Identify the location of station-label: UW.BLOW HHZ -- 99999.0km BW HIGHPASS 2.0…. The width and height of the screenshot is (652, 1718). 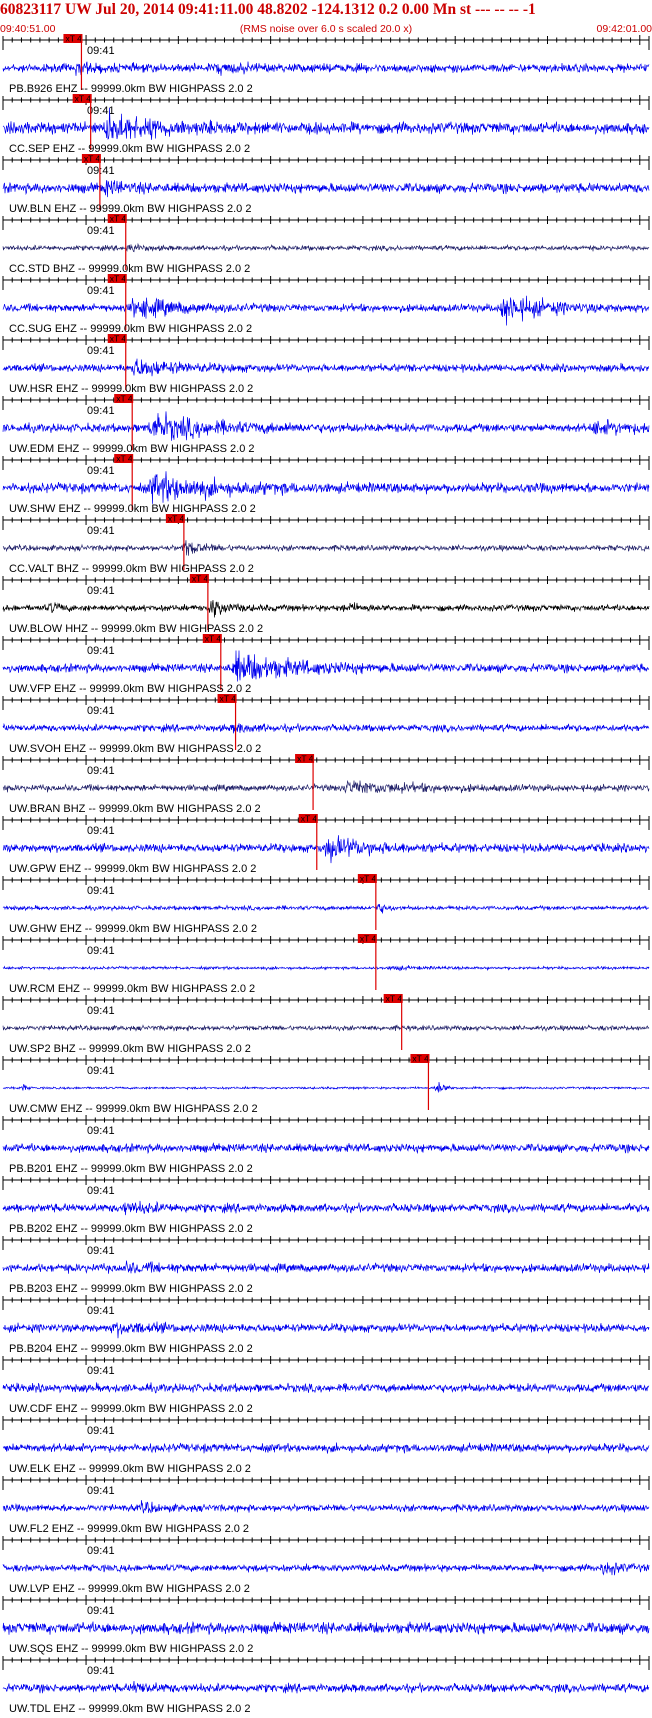
(136, 629).